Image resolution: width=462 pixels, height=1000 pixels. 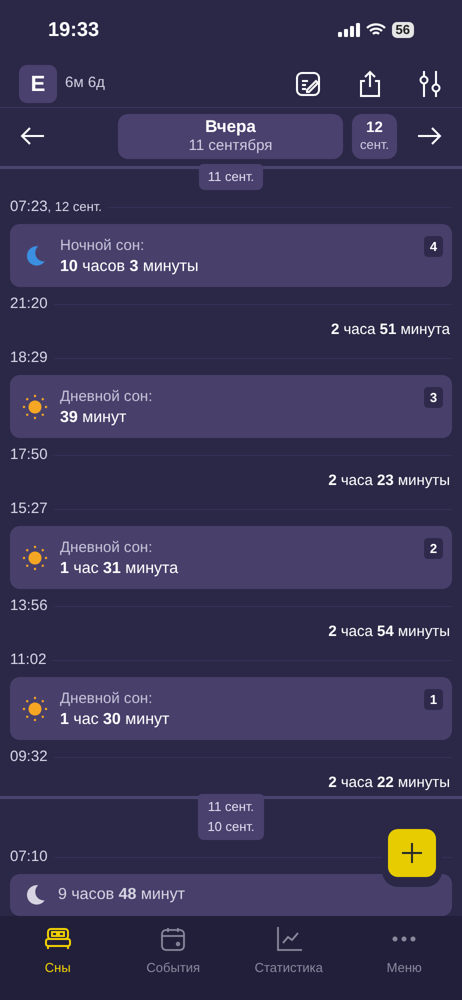 I want to click on child-age: 6м 6д, so click(x=85, y=83).